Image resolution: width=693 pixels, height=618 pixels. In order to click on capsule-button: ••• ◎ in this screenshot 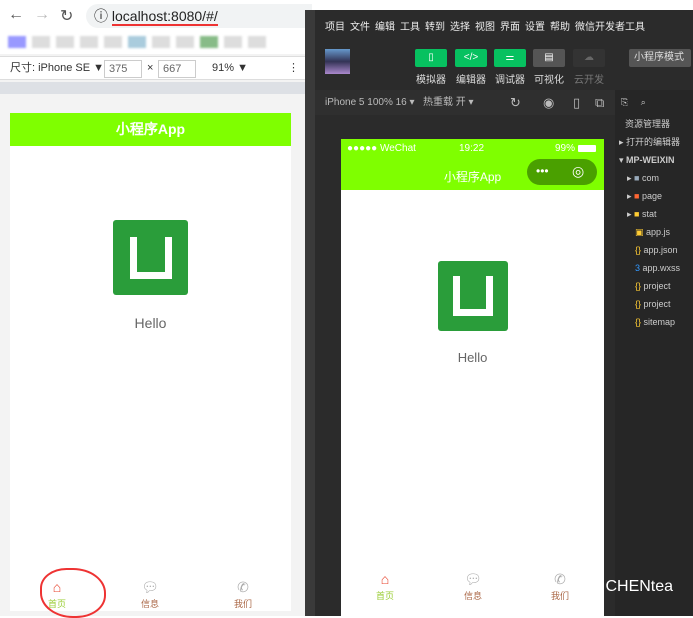, I will do `click(562, 172)`.